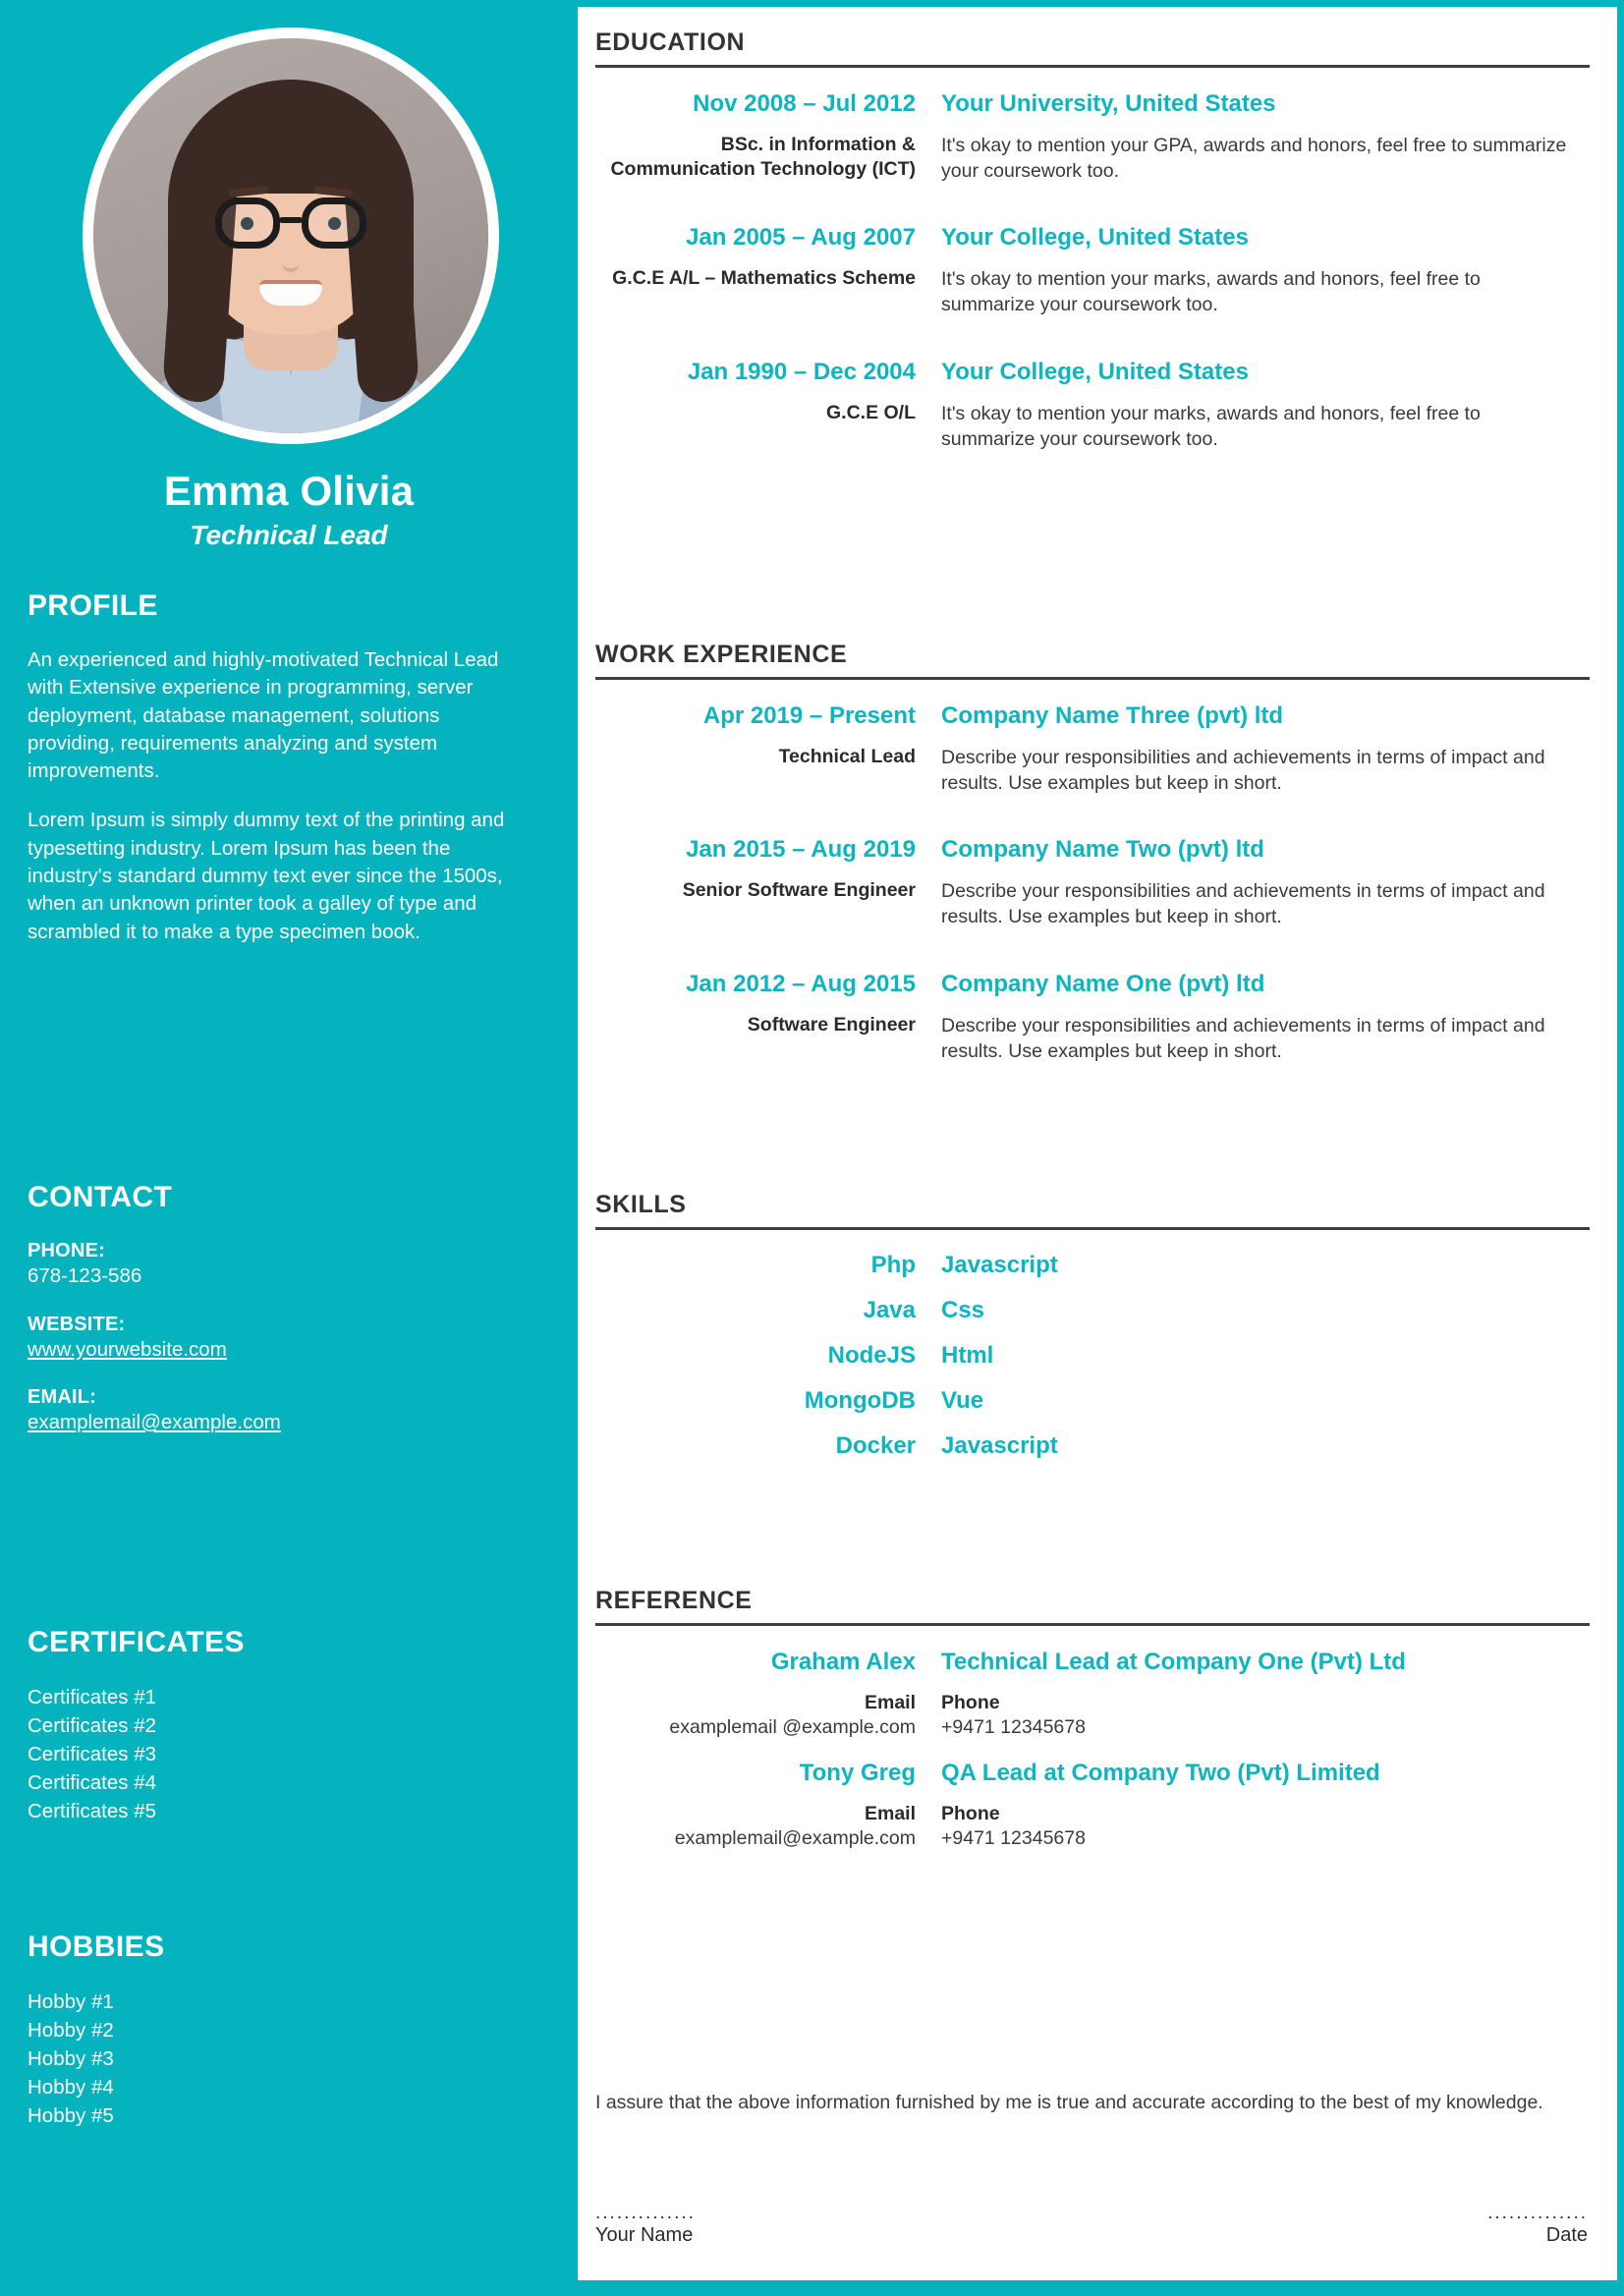 This screenshot has height=2296, width=1624. I want to click on person-role: Technical Lead, so click(289, 535).